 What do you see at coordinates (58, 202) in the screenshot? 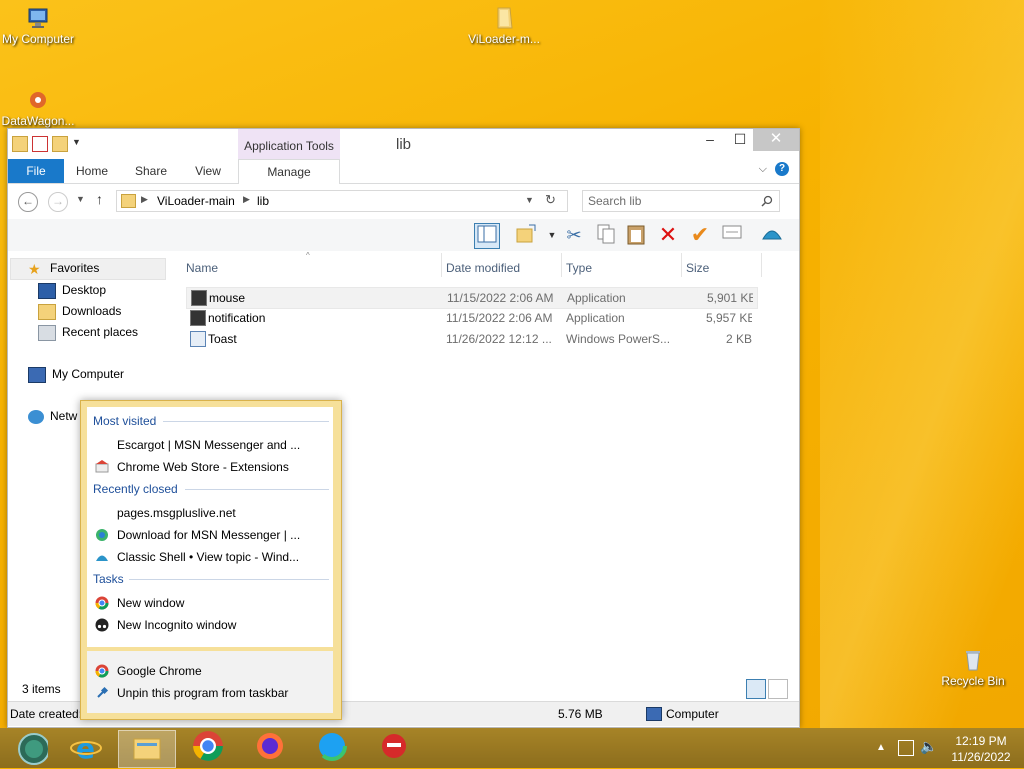
I see `forward-button: →` at bounding box center [58, 202].